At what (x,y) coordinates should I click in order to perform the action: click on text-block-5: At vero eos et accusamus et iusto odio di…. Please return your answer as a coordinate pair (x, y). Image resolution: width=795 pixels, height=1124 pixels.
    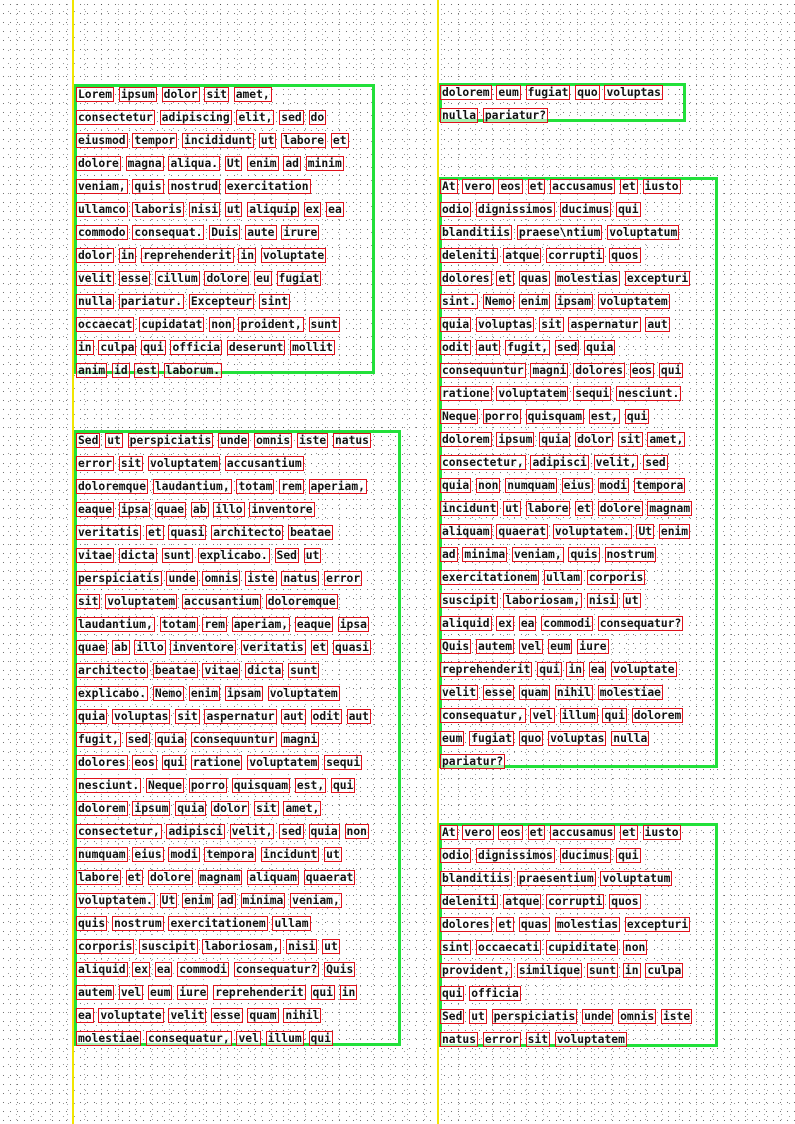
    Looking at the image, I should click on (566, 937).